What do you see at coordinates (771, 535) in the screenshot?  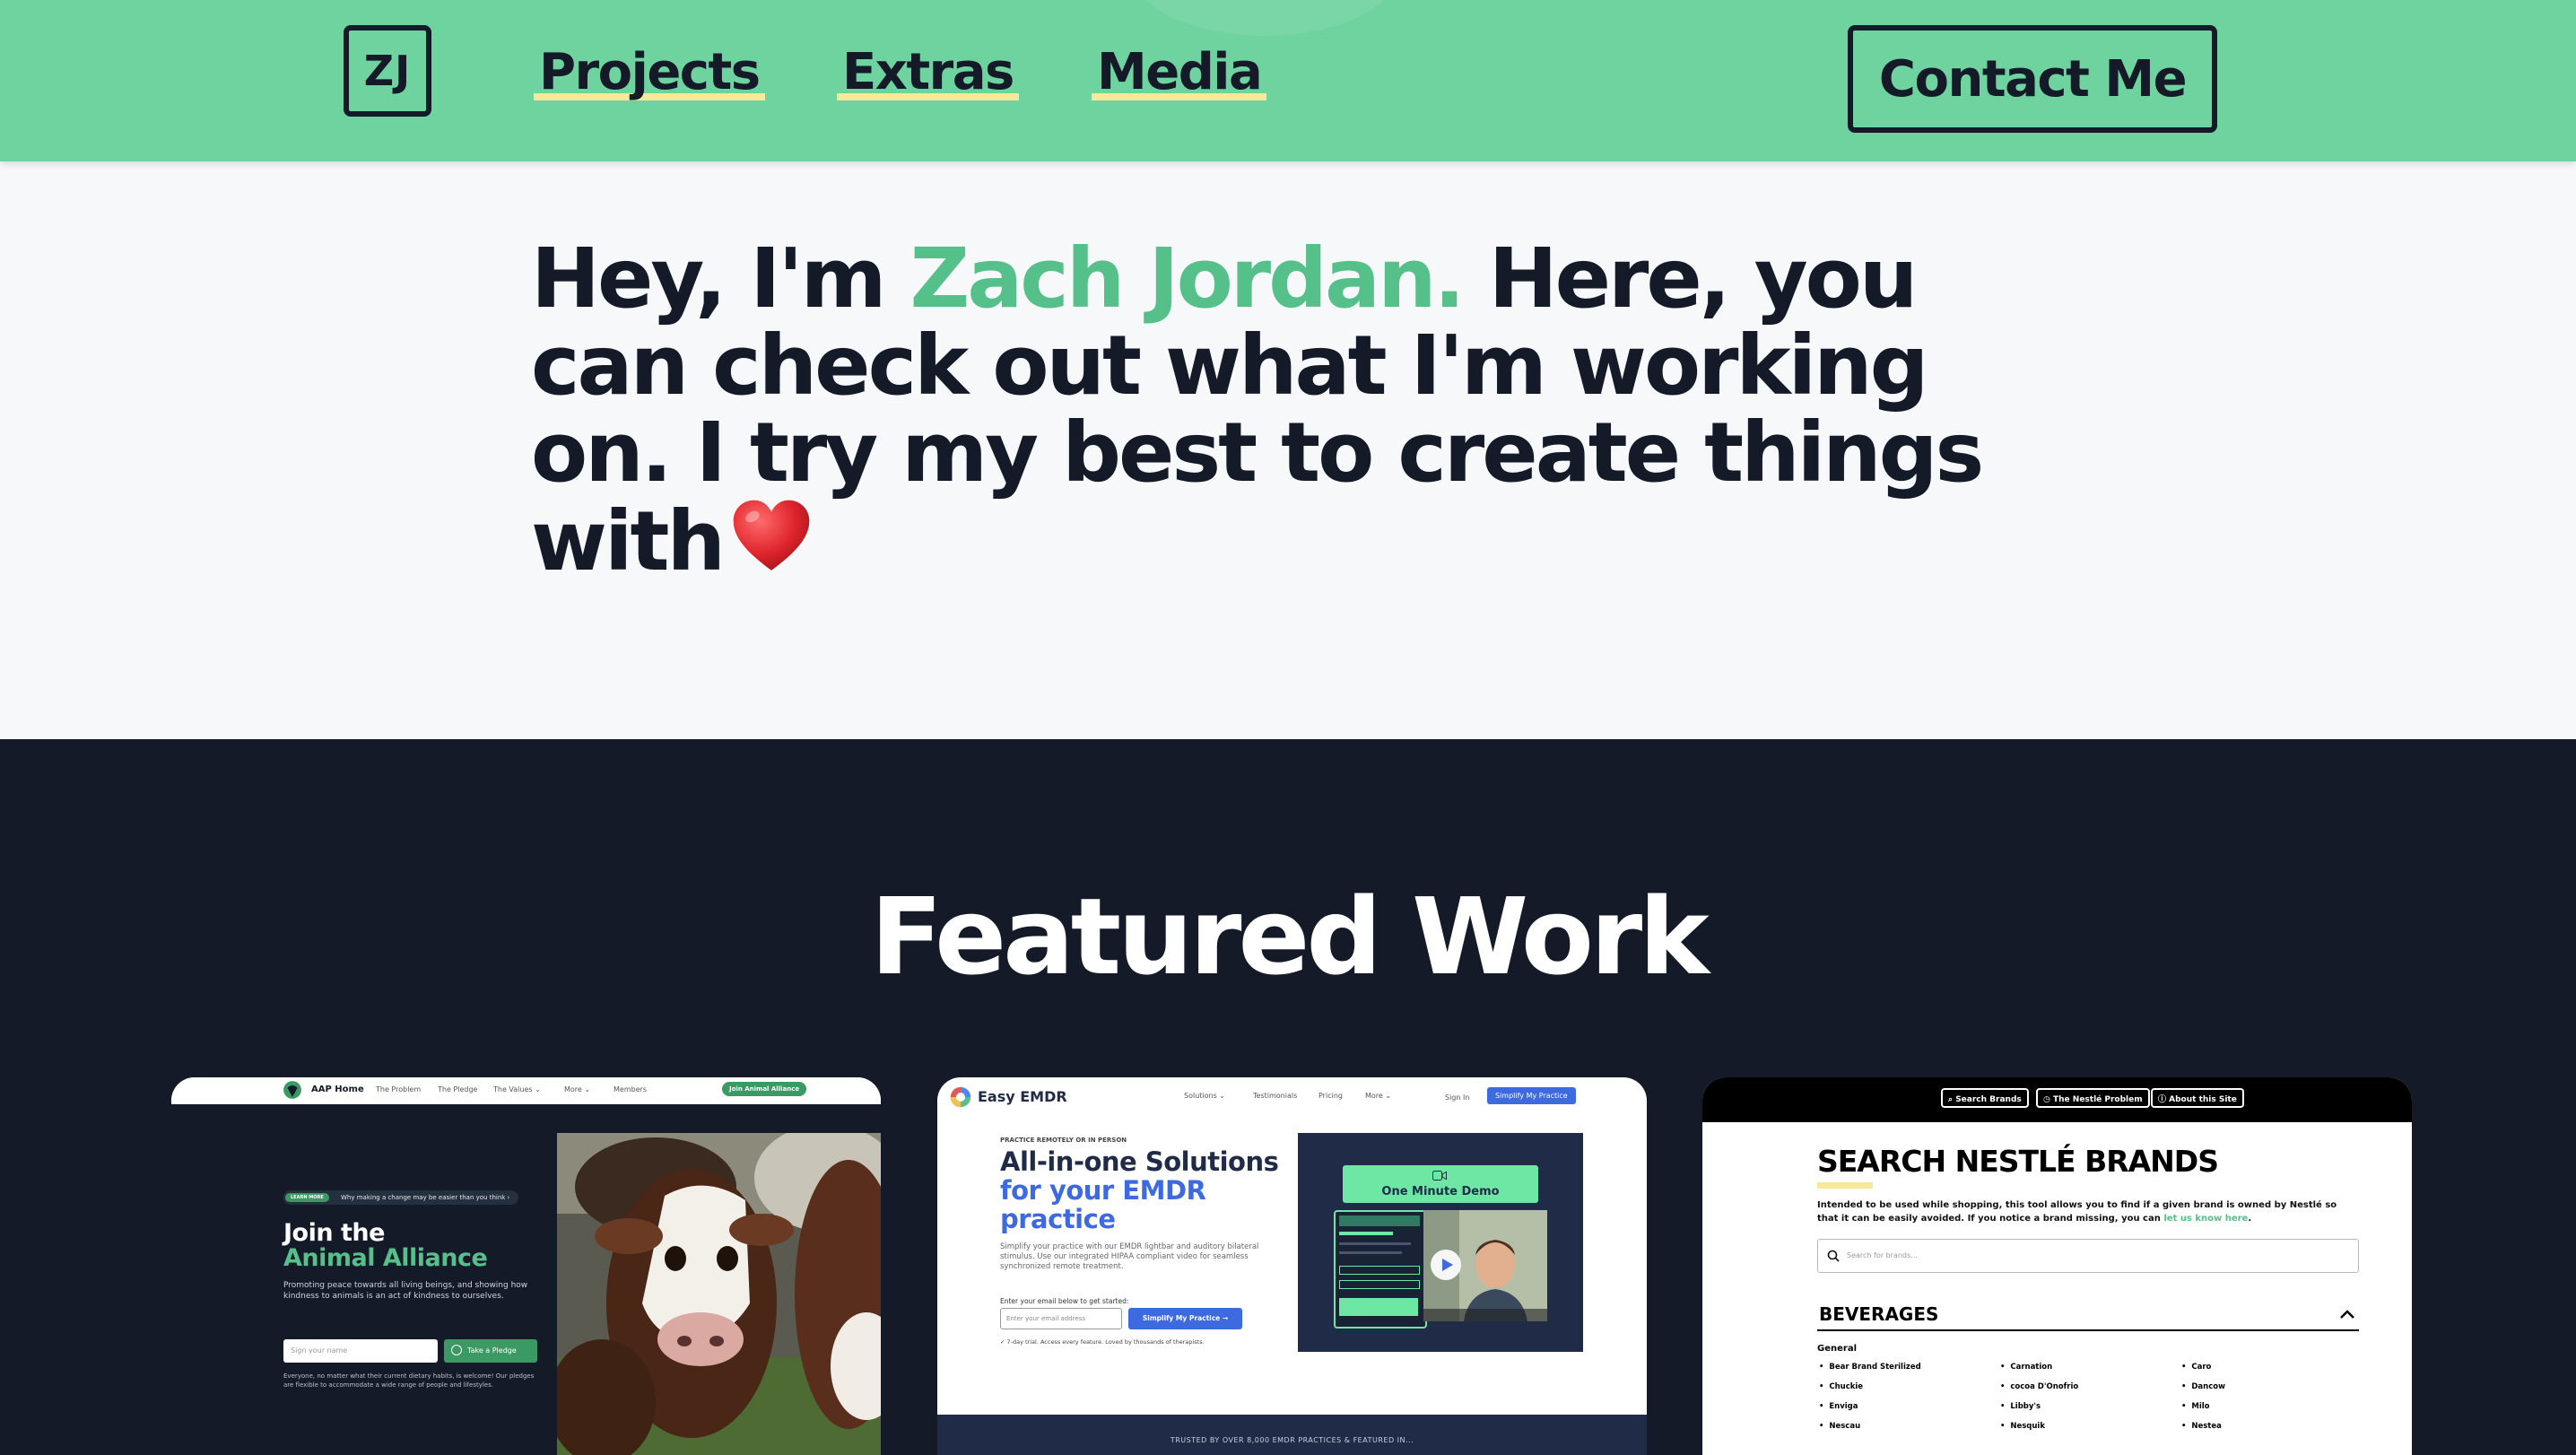 I see `heart-icon` at bounding box center [771, 535].